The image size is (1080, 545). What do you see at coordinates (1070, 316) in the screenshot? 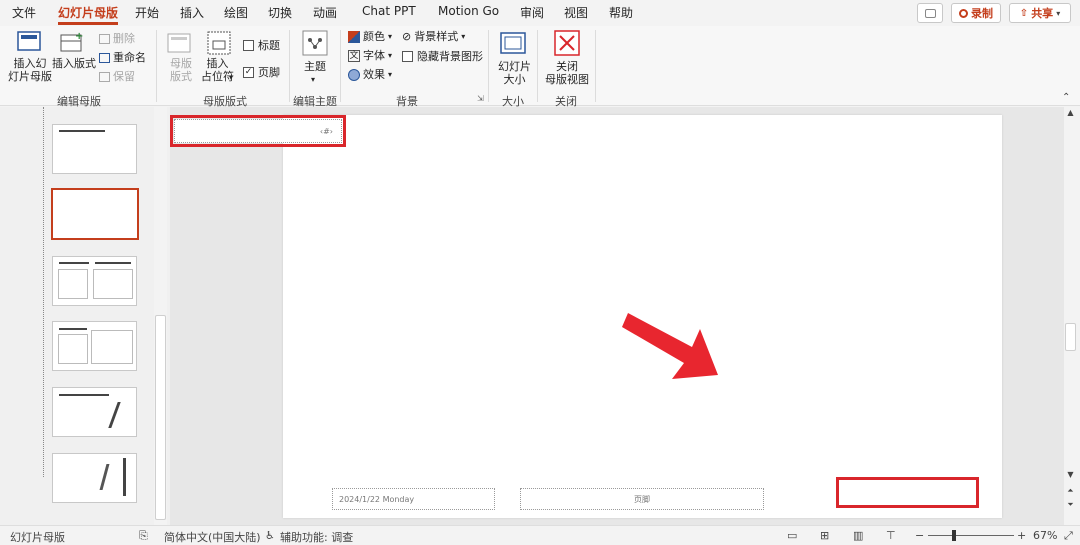
I see `editor-scrollbar: ▲ ▼ ⏶ ⏷` at bounding box center [1070, 316].